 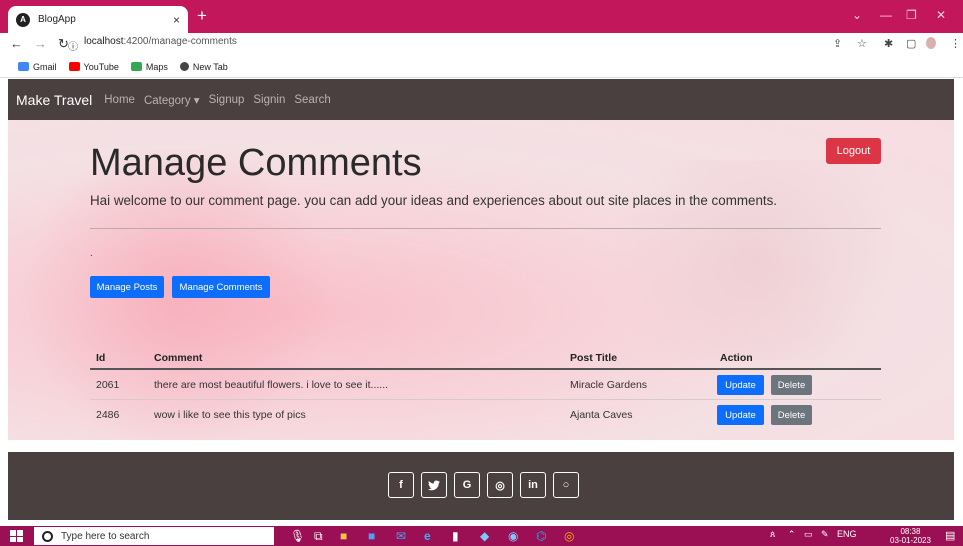 I want to click on background-image, so click(x=758, y=260).